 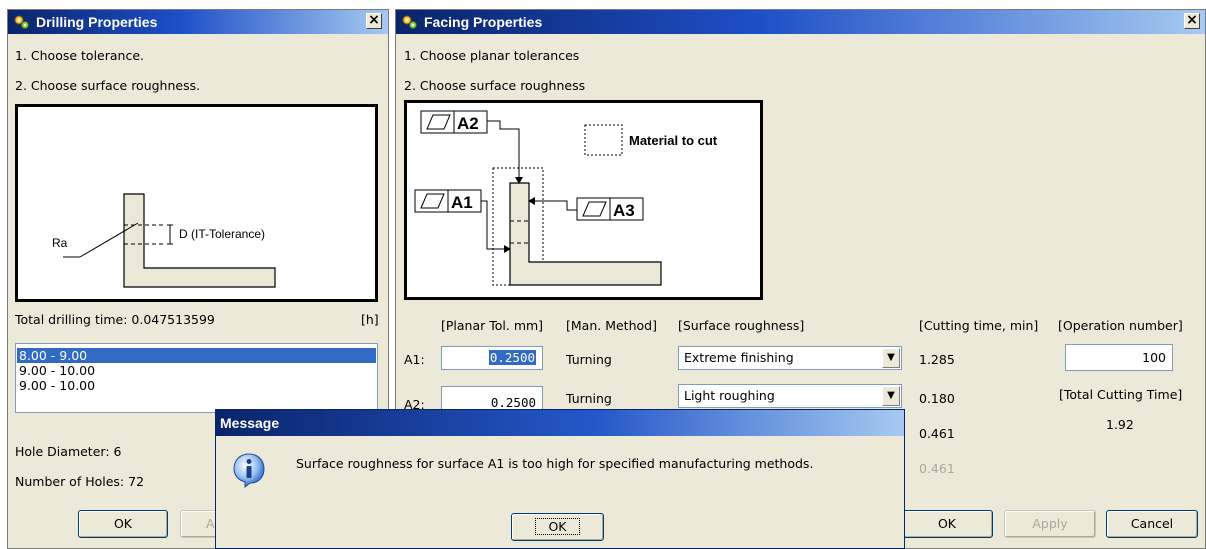 What do you see at coordinates (249, 470) in the screenshot?
I see `info-icon` at bounding box center [249, 470].